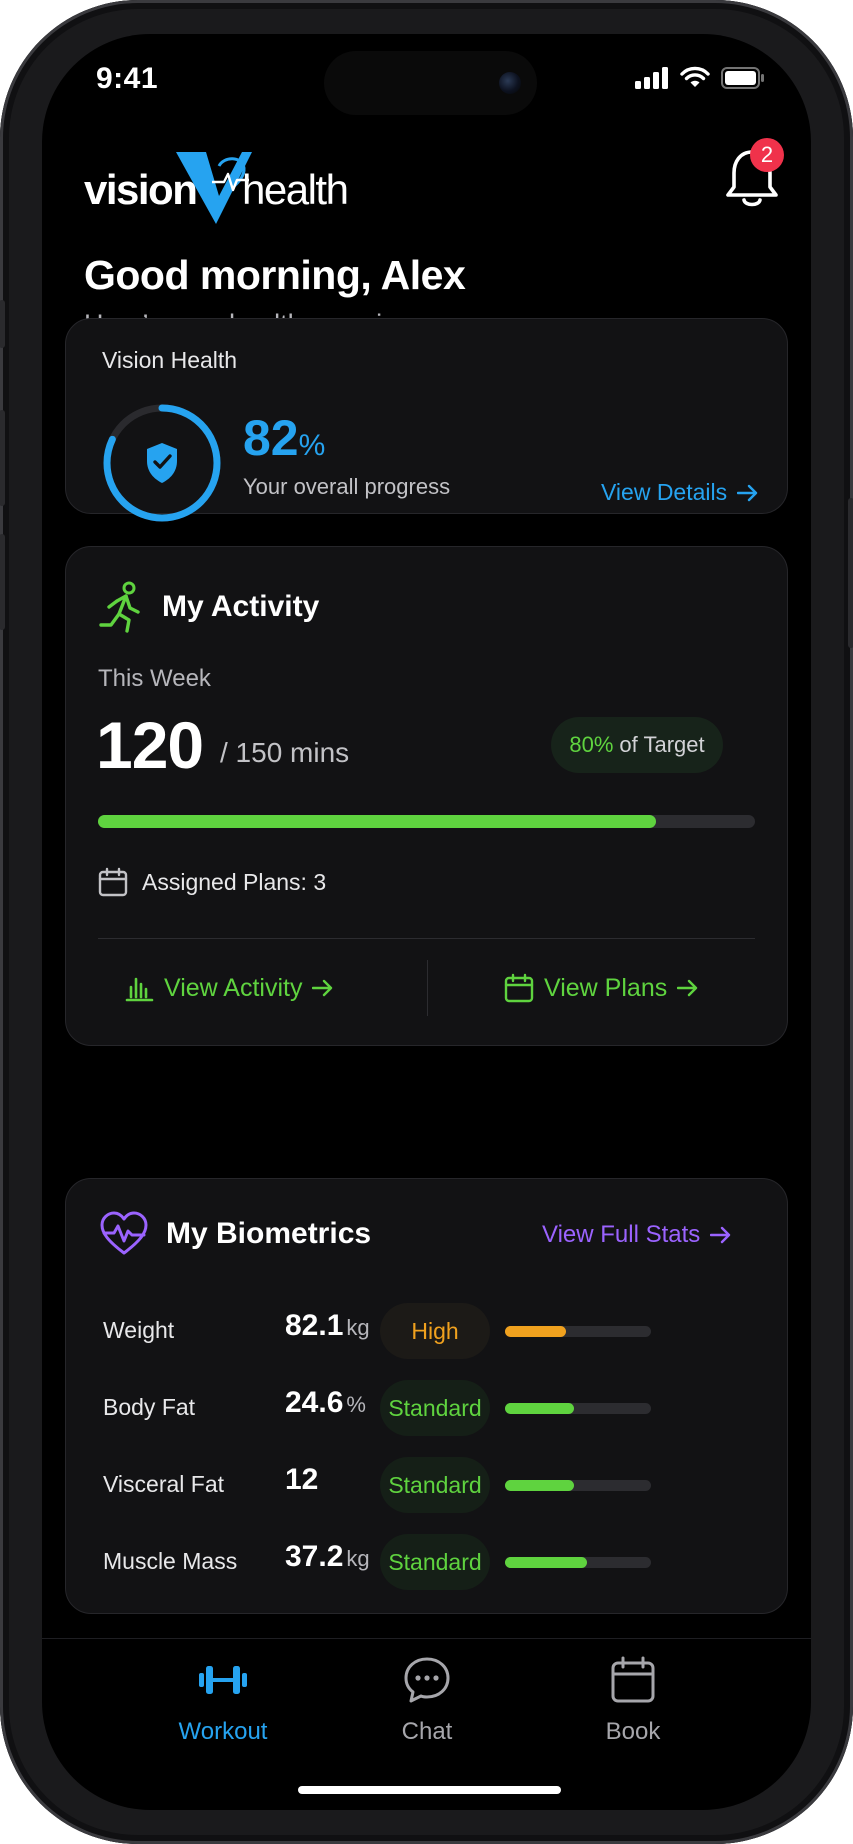 The image size is (853, 1844). I want to click on biometric-row-weight: Weight 82.1 kg High, so click(426, 1331).